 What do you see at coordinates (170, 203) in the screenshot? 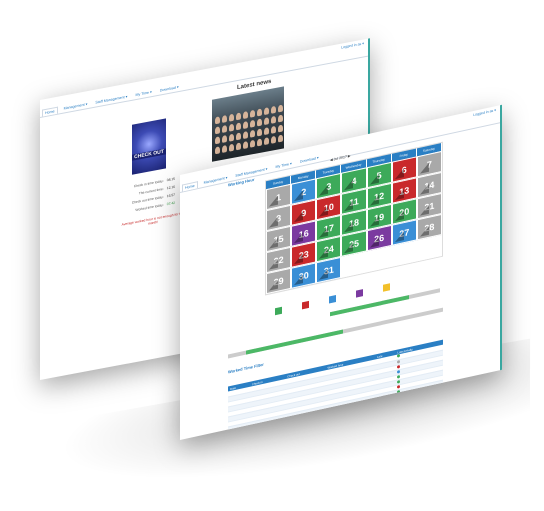
I see `time-value: 07:42` at bounding box center [170, 203].